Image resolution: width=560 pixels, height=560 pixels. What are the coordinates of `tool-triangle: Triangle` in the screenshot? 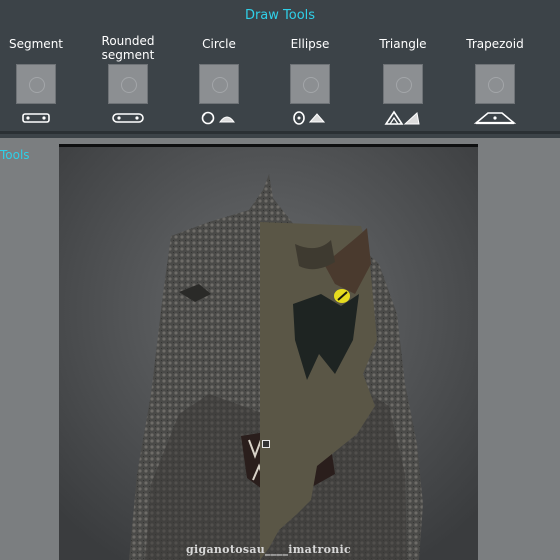 It's located at (403, 80).